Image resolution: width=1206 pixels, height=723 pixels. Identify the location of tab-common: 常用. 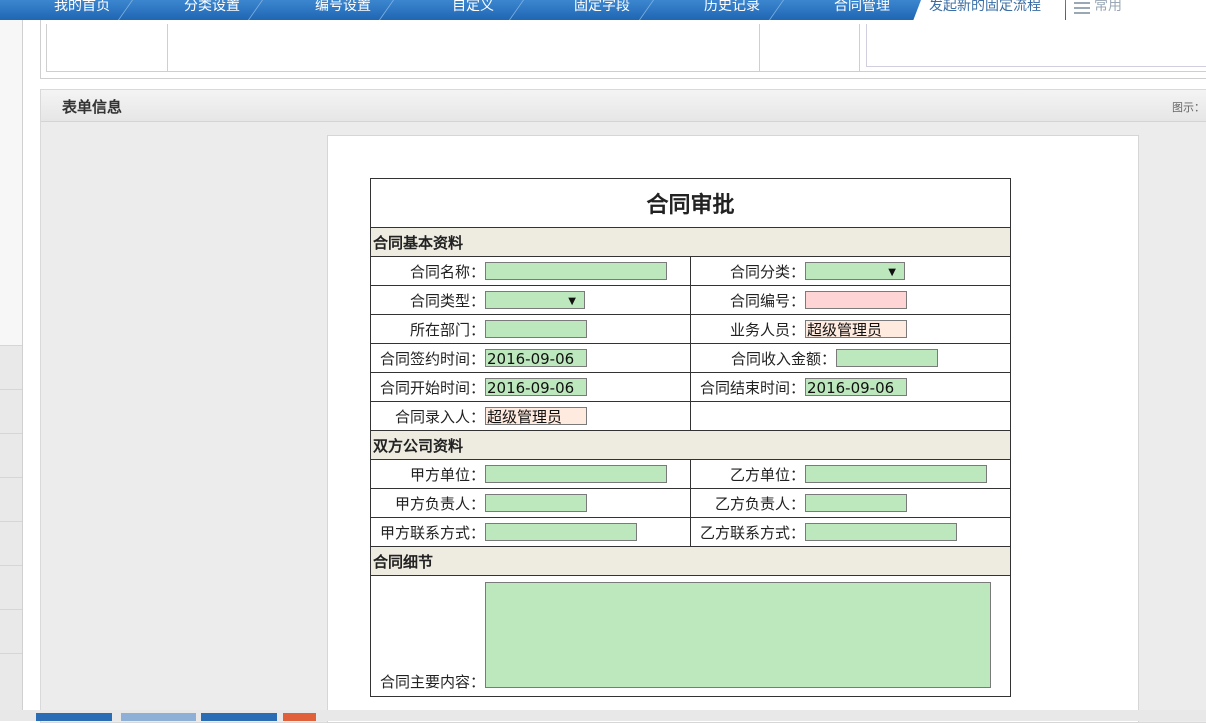
(1136, 10).